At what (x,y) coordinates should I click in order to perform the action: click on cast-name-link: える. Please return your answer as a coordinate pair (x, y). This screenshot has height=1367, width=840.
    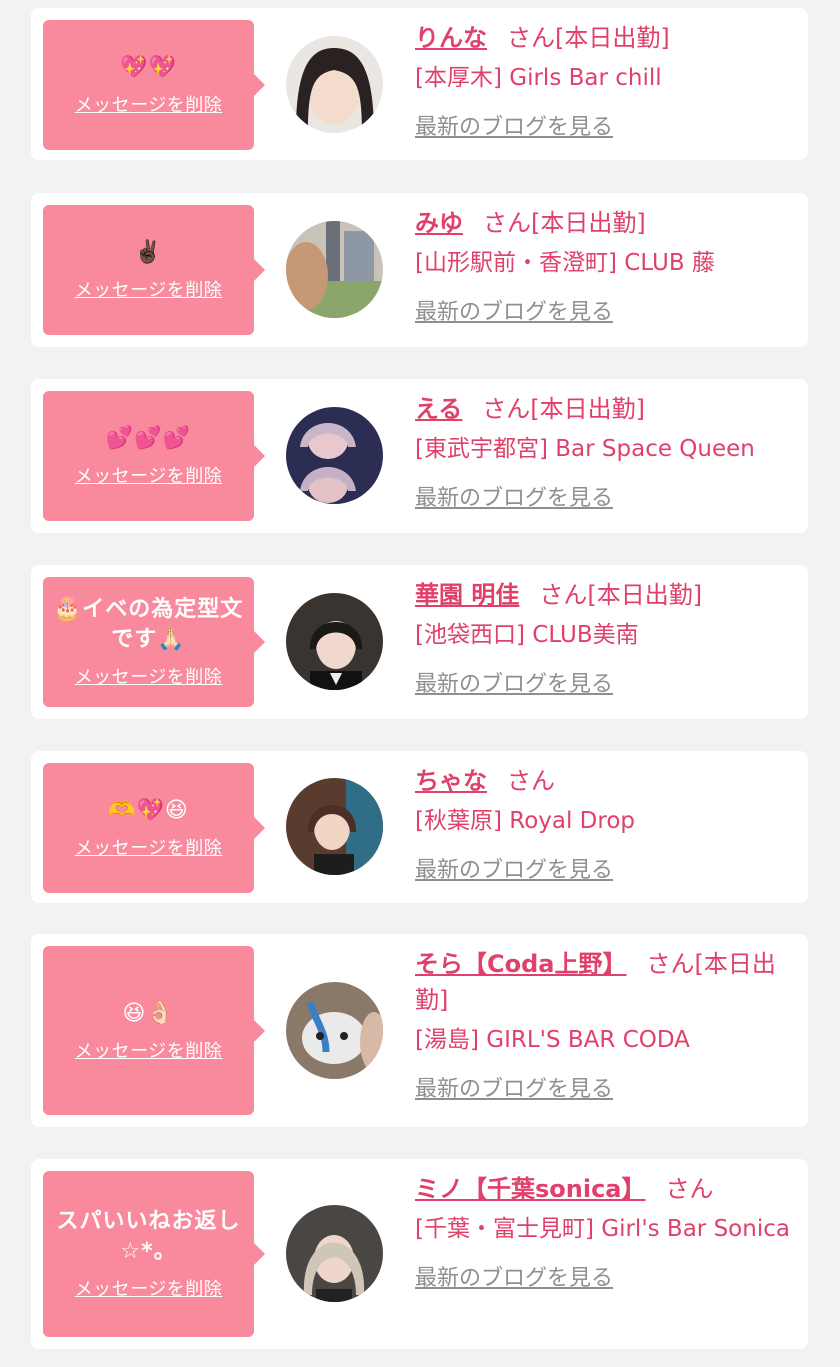
    Looking at the image, I should click on (438, 409).